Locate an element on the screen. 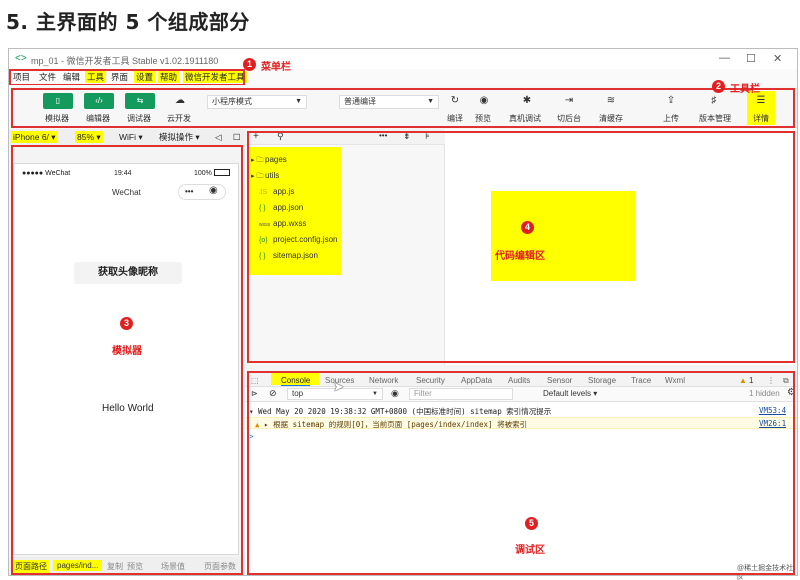 The width and height of the screenshot is (800, 580). volume-icon: ◁ is located at coordinates (218, 137).